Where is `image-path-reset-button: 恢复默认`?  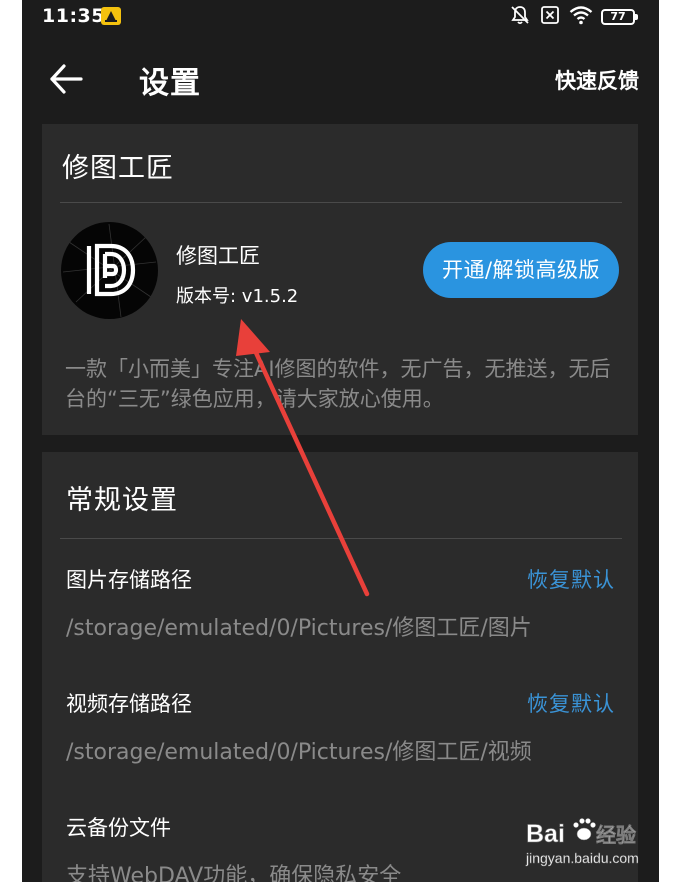 image-path-reset-button: 恢复默认 is located at coordinates (571, 579).